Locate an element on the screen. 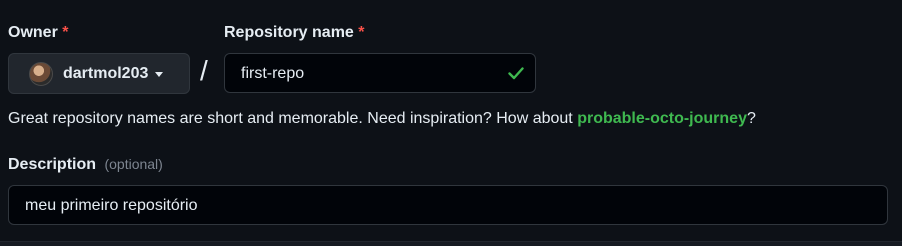 This screenshot has height=246, width=902. description-input is located at coordinates (445, 206).